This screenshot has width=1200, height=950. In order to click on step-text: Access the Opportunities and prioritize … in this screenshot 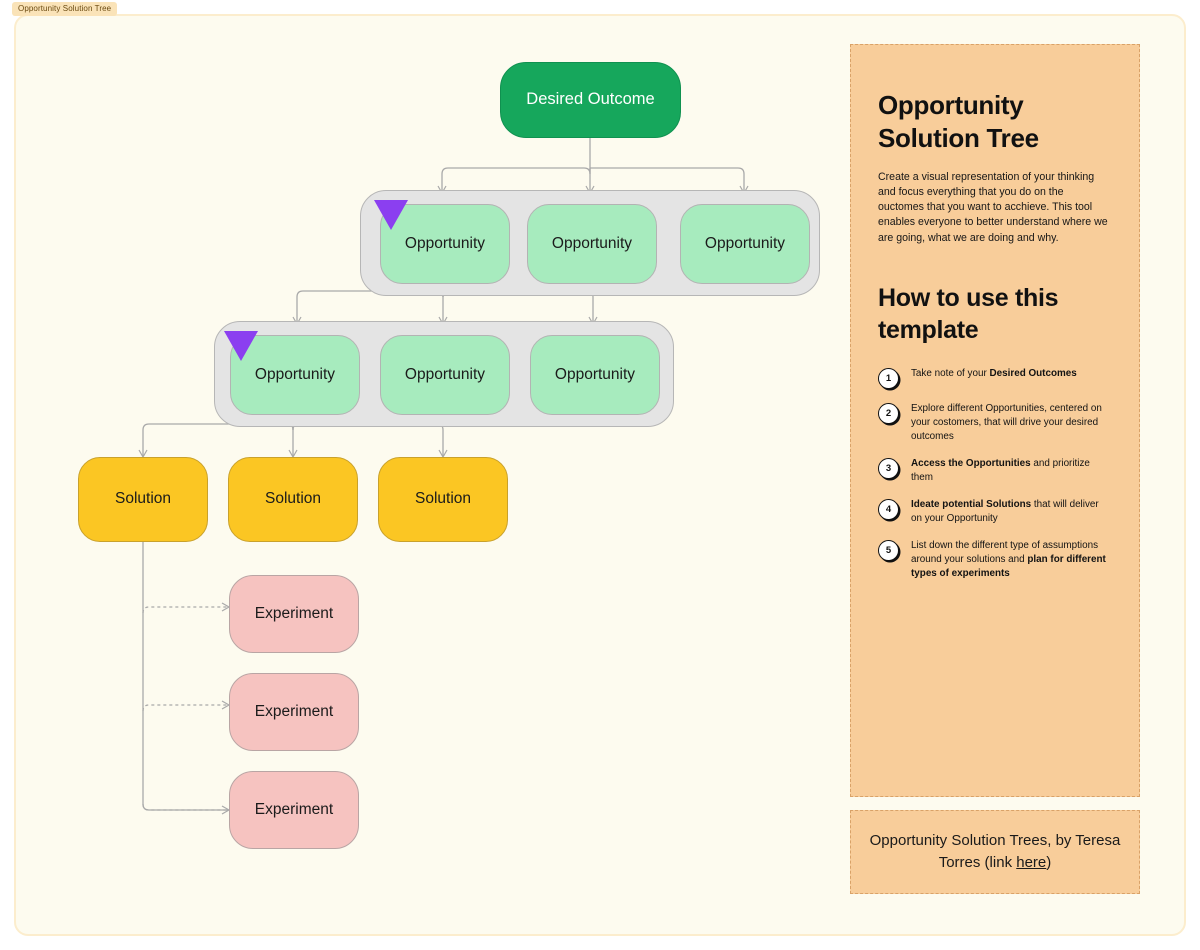, I will do `click(1000, 470)`.